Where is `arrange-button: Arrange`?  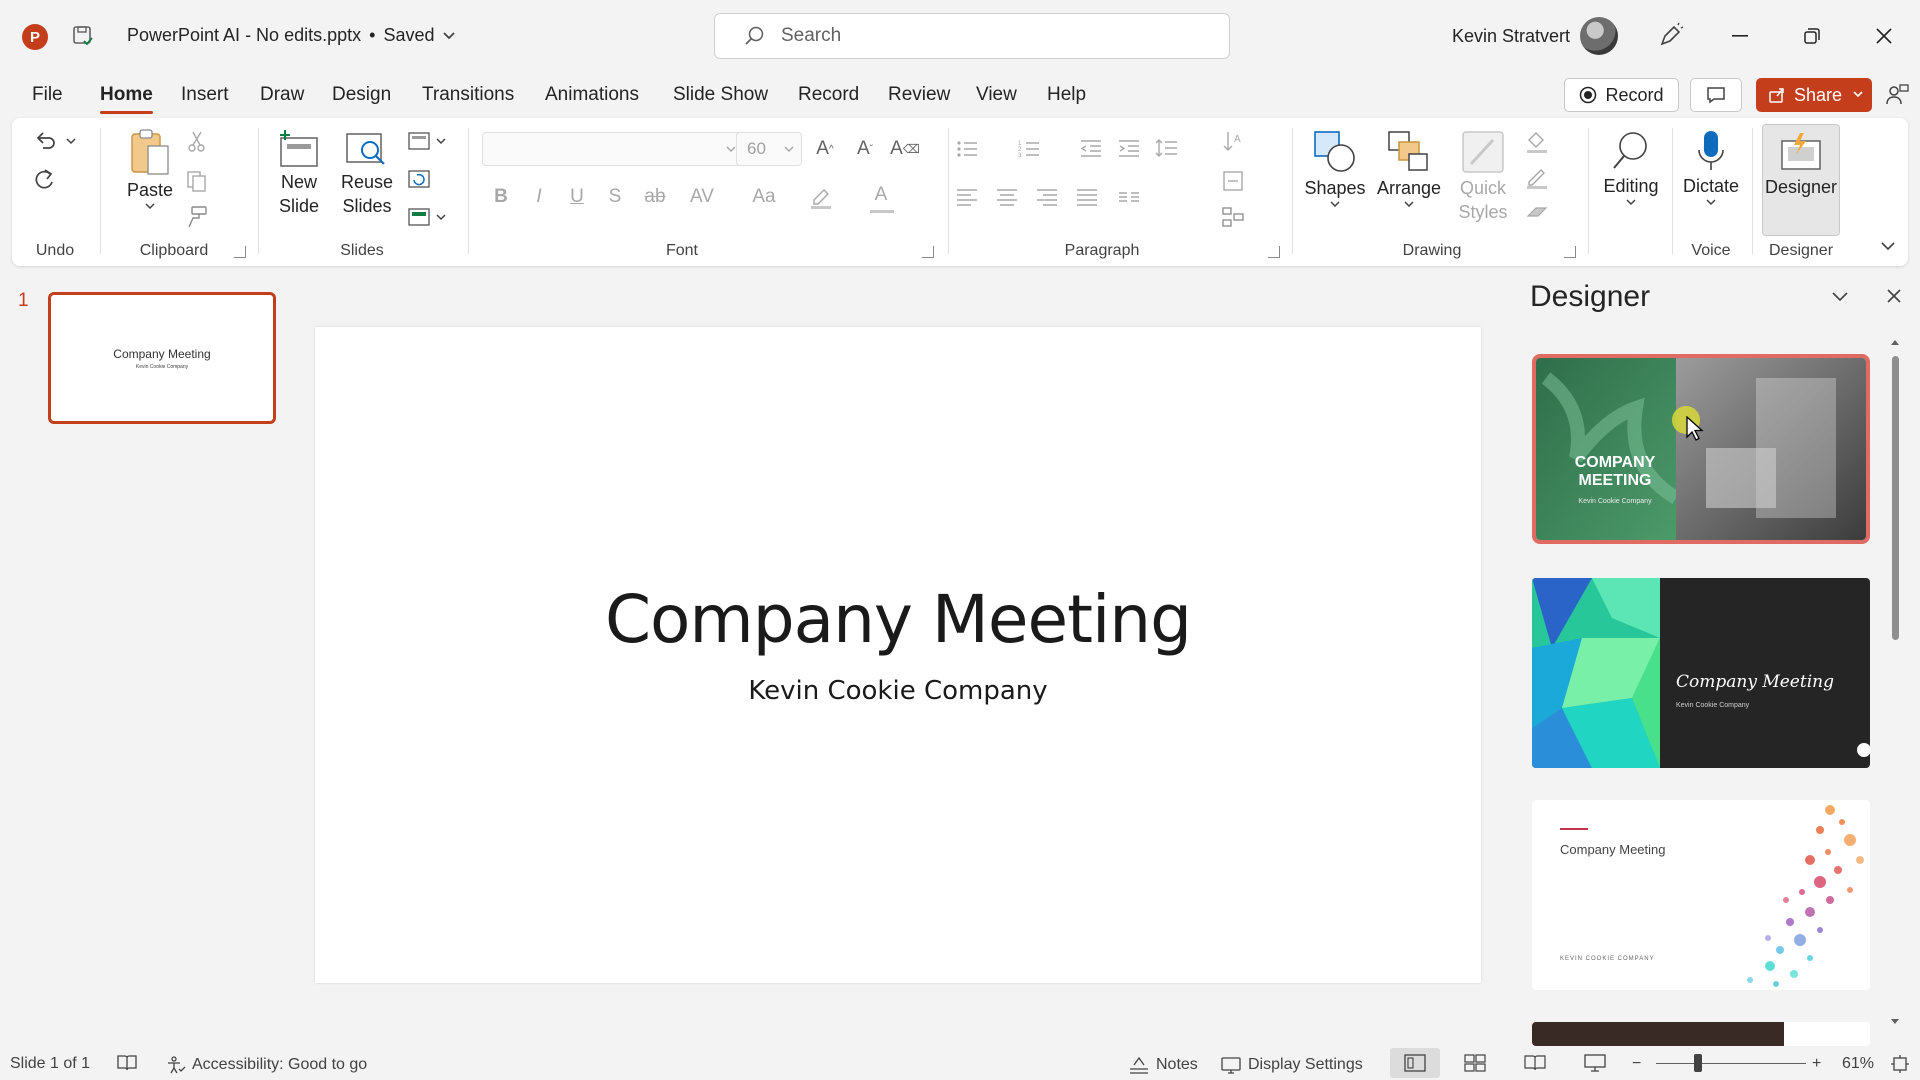
arrange-button: Arrange is located at coordinates (1409, 169).